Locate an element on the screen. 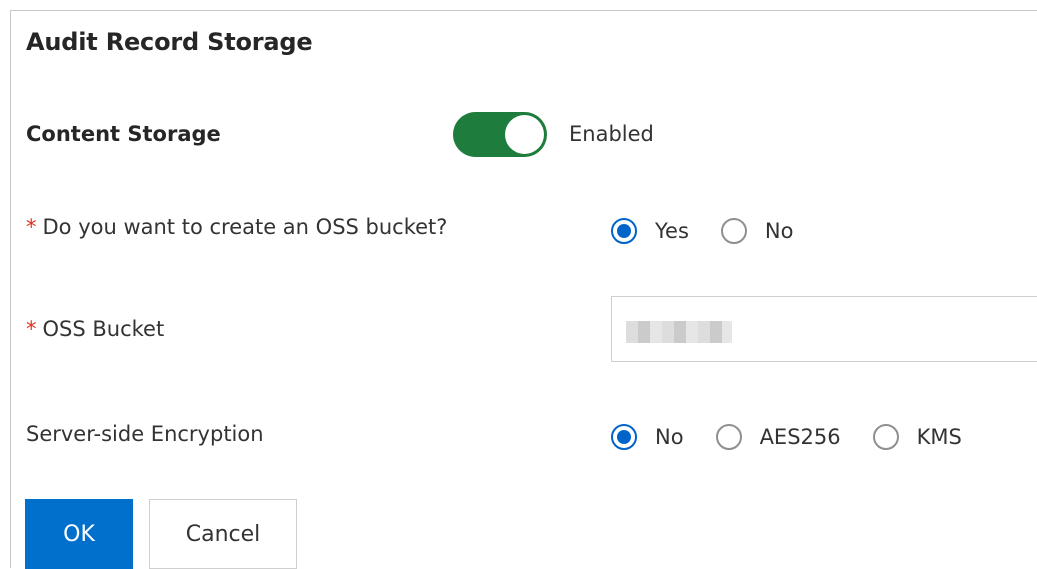 Image resolution: width=1037 pixels, height=569 pixels. content-storage-toggle is located at coordinates (500, 134).